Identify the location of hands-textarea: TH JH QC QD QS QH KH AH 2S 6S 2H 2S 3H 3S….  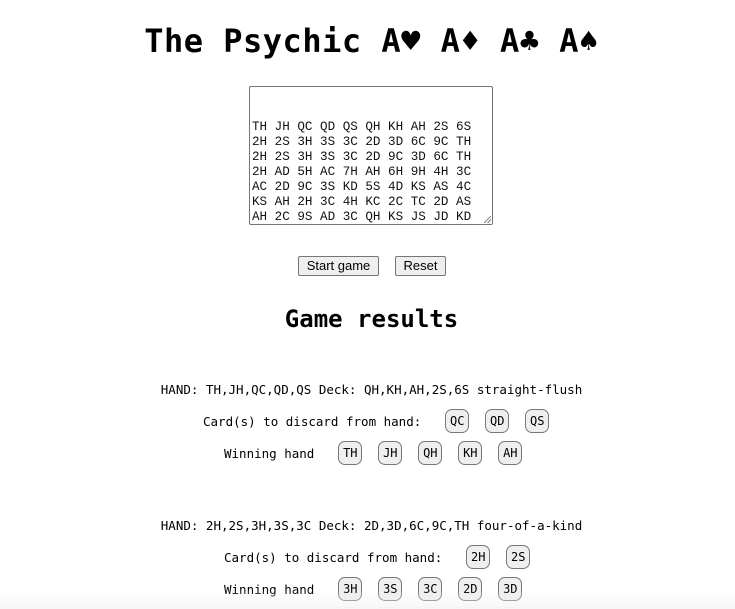
(371, 155).